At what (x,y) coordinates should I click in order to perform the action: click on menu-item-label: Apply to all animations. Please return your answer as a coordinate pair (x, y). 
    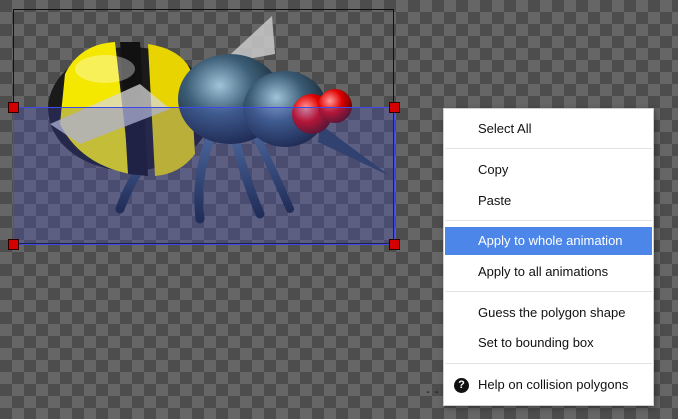
    Looking at the image, I should click on (543, 271).